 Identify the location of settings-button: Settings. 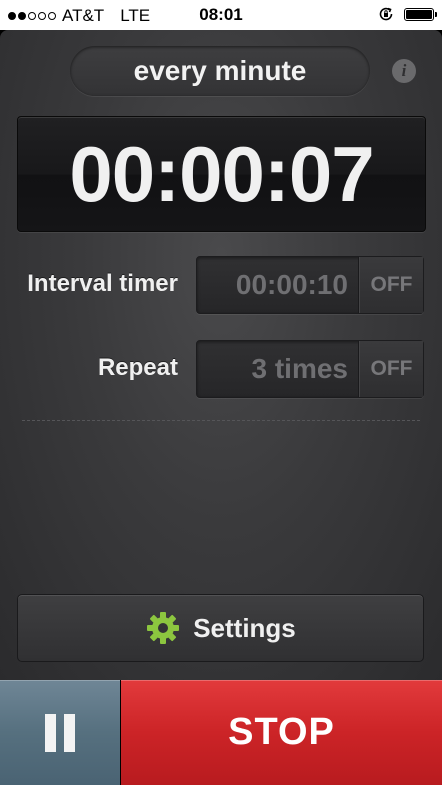
(220, 628).